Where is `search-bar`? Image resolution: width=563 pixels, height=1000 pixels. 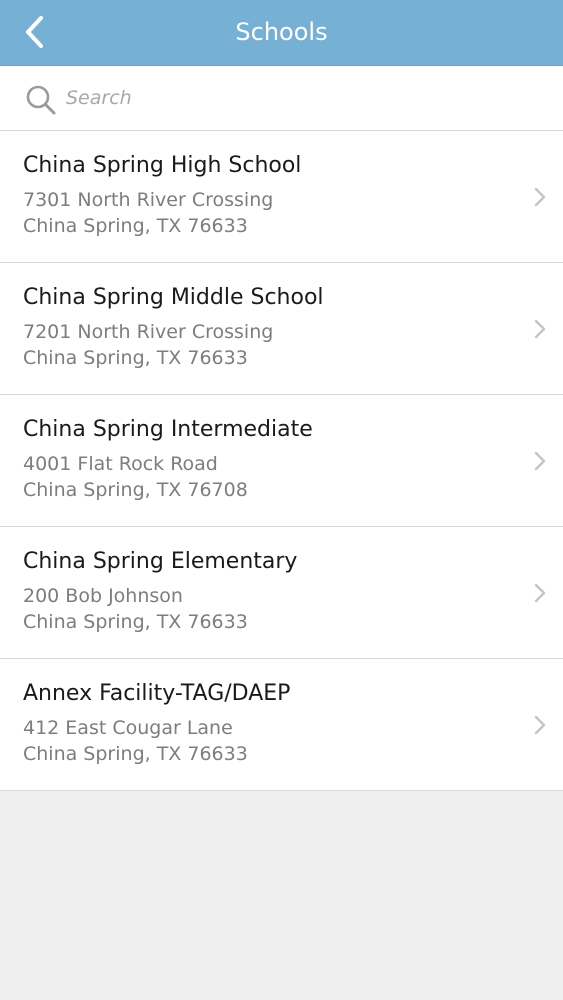
search-bar is located at coordinates (281, 98).